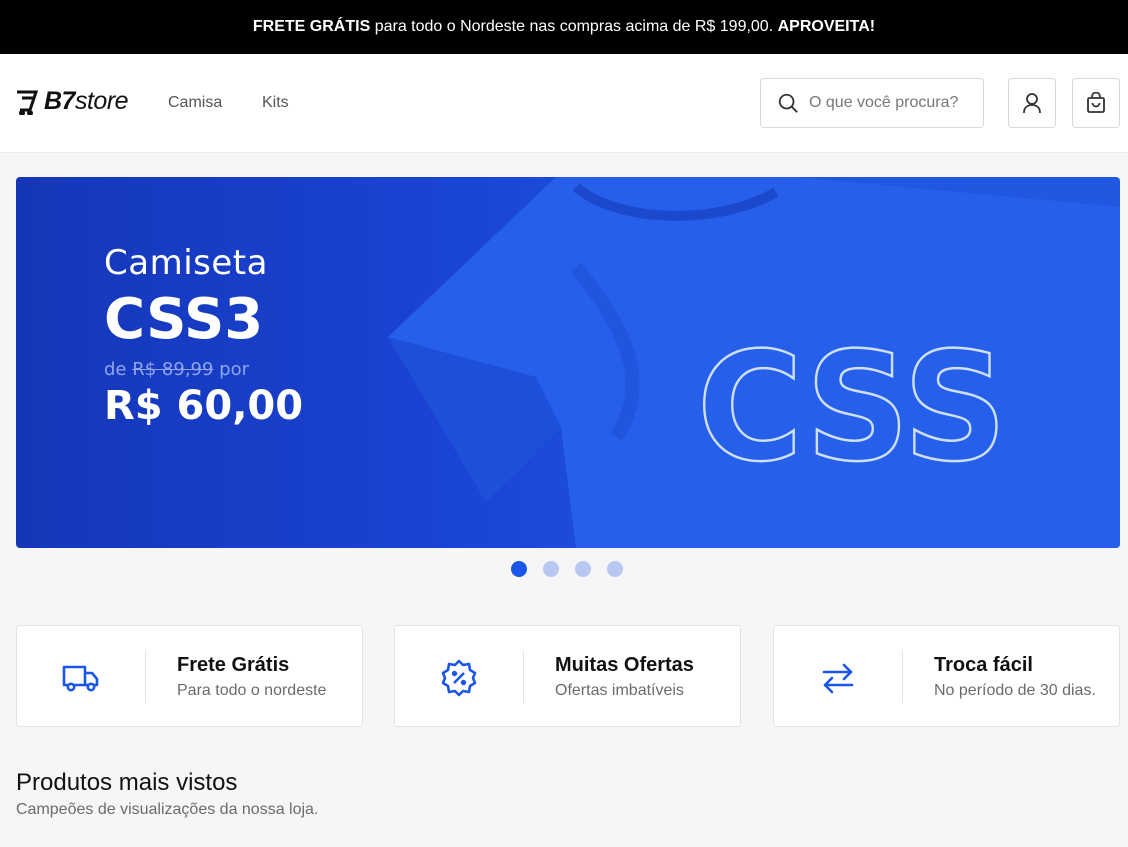  I want to click on feature-subtitle: Ofertas imbatíveis, so click(619, 690).